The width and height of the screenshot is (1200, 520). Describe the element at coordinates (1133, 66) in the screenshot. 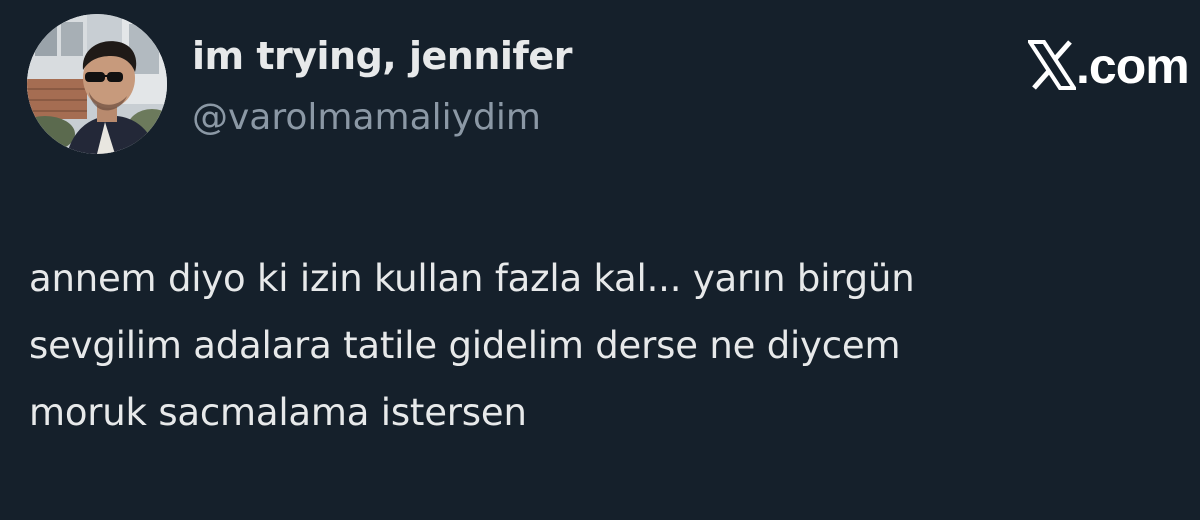

I see `brand-domain-text: .com` at that location.